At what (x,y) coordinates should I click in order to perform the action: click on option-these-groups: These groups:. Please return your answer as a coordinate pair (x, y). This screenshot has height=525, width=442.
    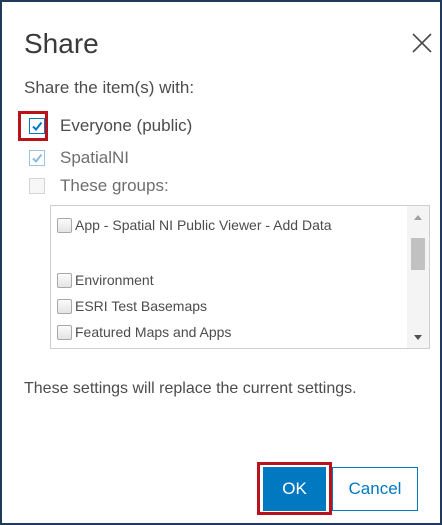
    Looking at the image, I should click on (99, 186).